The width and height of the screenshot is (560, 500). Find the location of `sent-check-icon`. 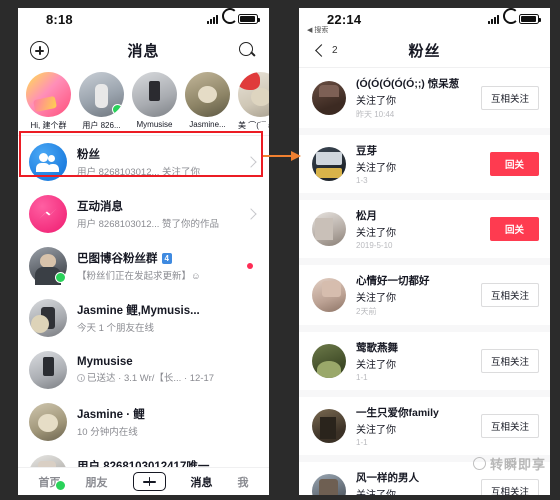

sent-check-icon is located at coordinates (81, 378).